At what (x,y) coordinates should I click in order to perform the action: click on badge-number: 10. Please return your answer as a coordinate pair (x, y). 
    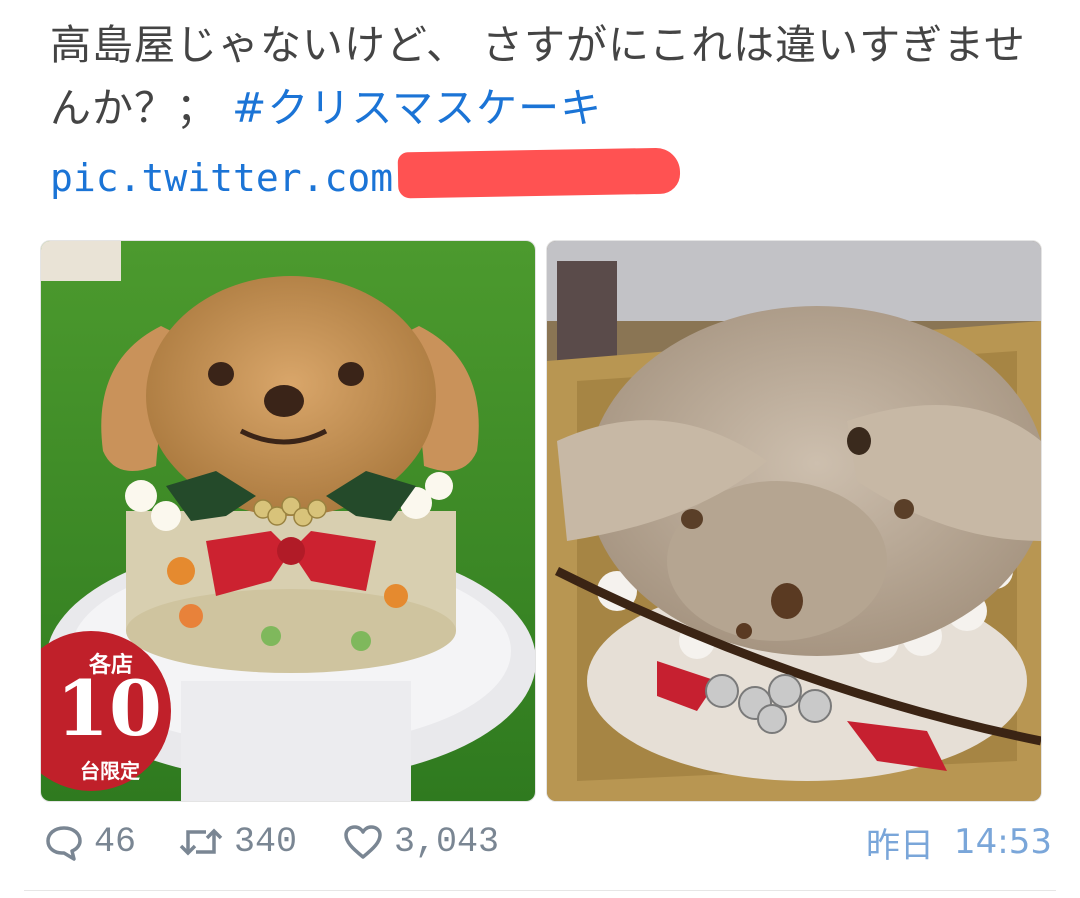
    Looking at the image, I should click on (109, 708).